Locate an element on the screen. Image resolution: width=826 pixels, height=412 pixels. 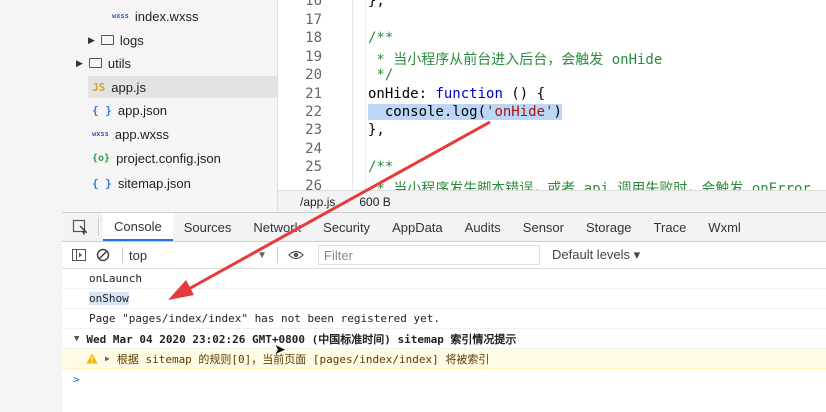
dropdown-arrow-icon: ▼ is located at coordinates (262, 255).